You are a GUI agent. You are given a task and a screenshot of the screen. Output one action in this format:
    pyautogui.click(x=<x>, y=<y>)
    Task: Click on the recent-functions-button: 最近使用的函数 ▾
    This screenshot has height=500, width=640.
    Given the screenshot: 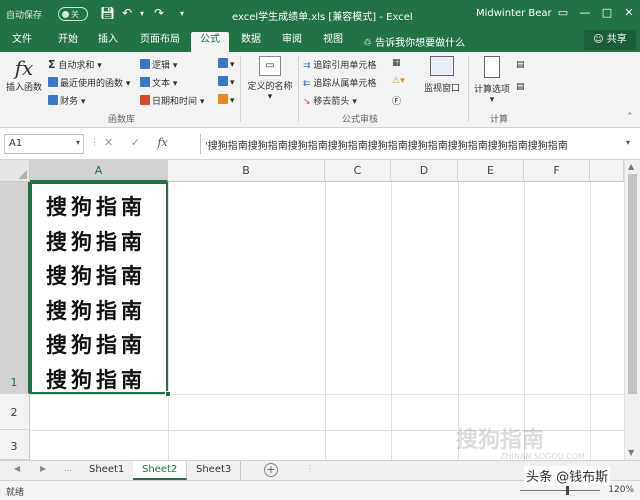 What is the action you would take?
    pyautogui.click(x=89, y=82)
    